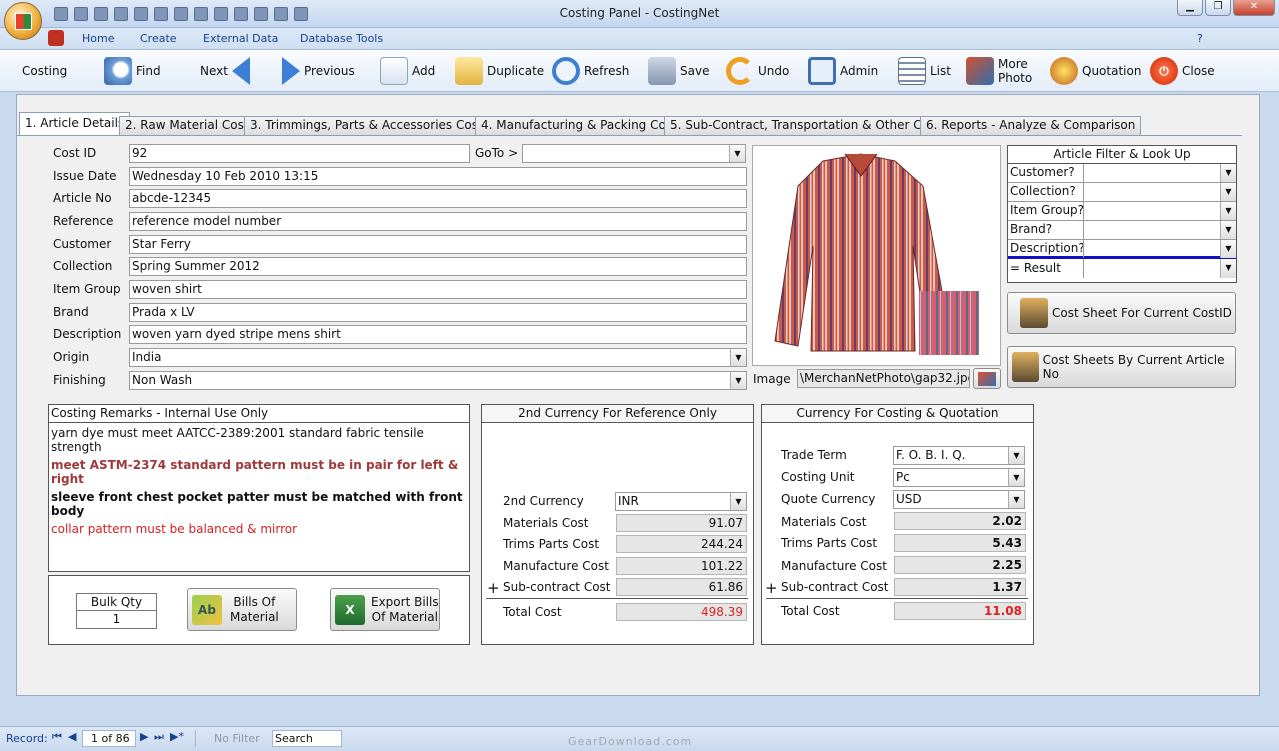 This screenshot has width=1279, height=751. Describe the element at coordinates (959, 477) in the screenshot. I see `costing-unit-select: Pc ▼` at that location.